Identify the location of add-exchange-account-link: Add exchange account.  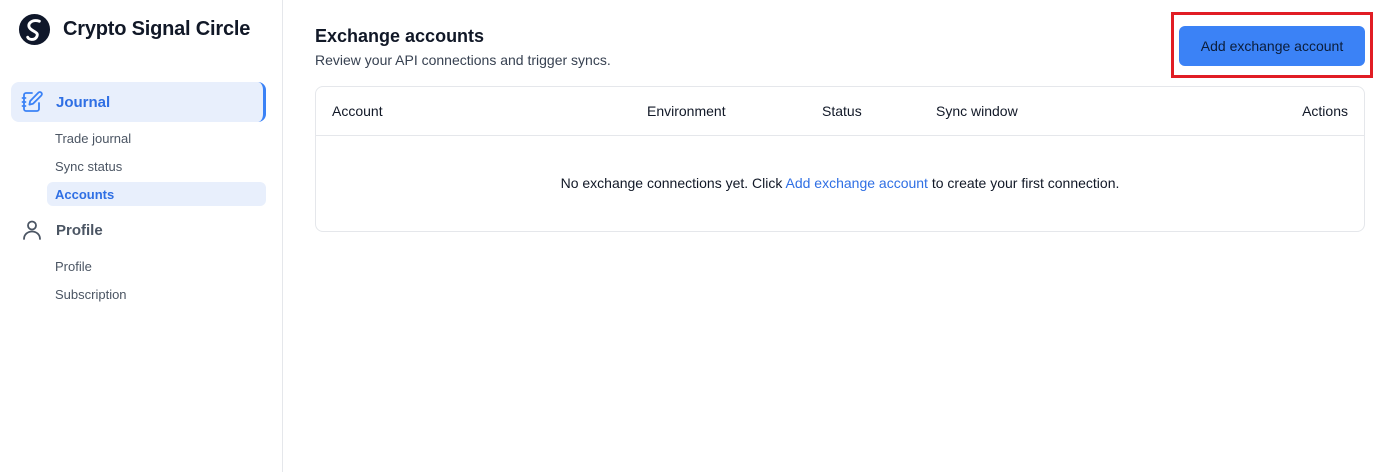
(857, 183).